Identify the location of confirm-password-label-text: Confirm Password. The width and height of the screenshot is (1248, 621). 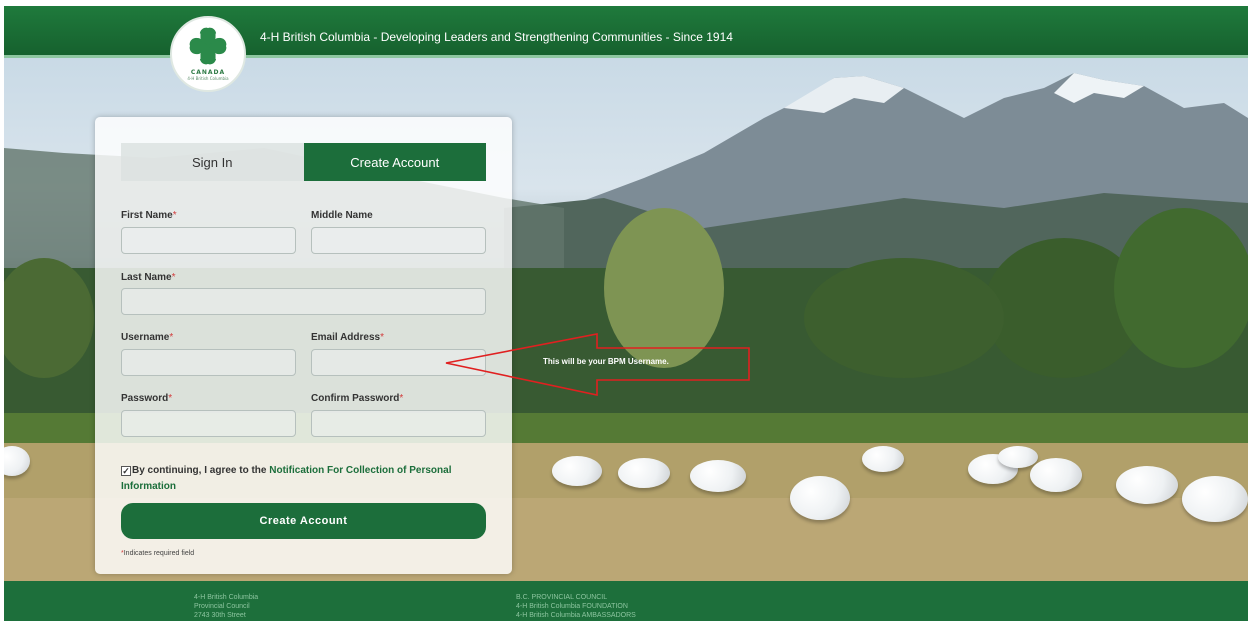
(355, 398).